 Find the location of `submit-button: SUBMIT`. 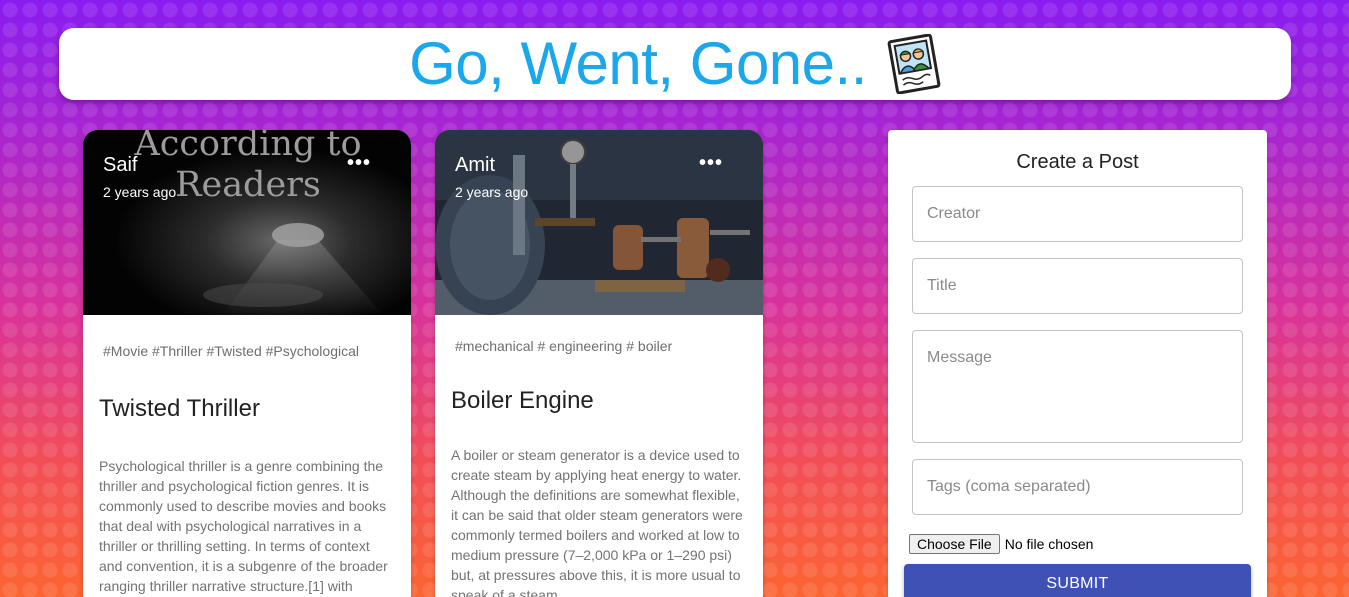

submit-button: SUBMIT is located at coordinates (1077, 580).